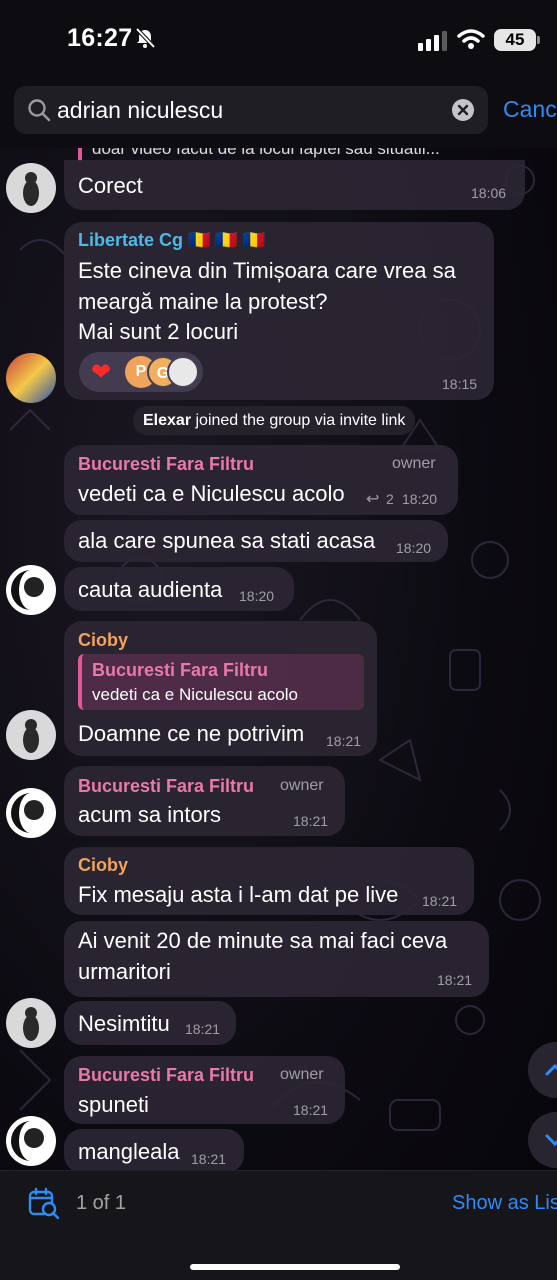  Describe the element at coordinates (124, 1023) in the screenshot. I see `message-text: Nesimtitu` at that location.